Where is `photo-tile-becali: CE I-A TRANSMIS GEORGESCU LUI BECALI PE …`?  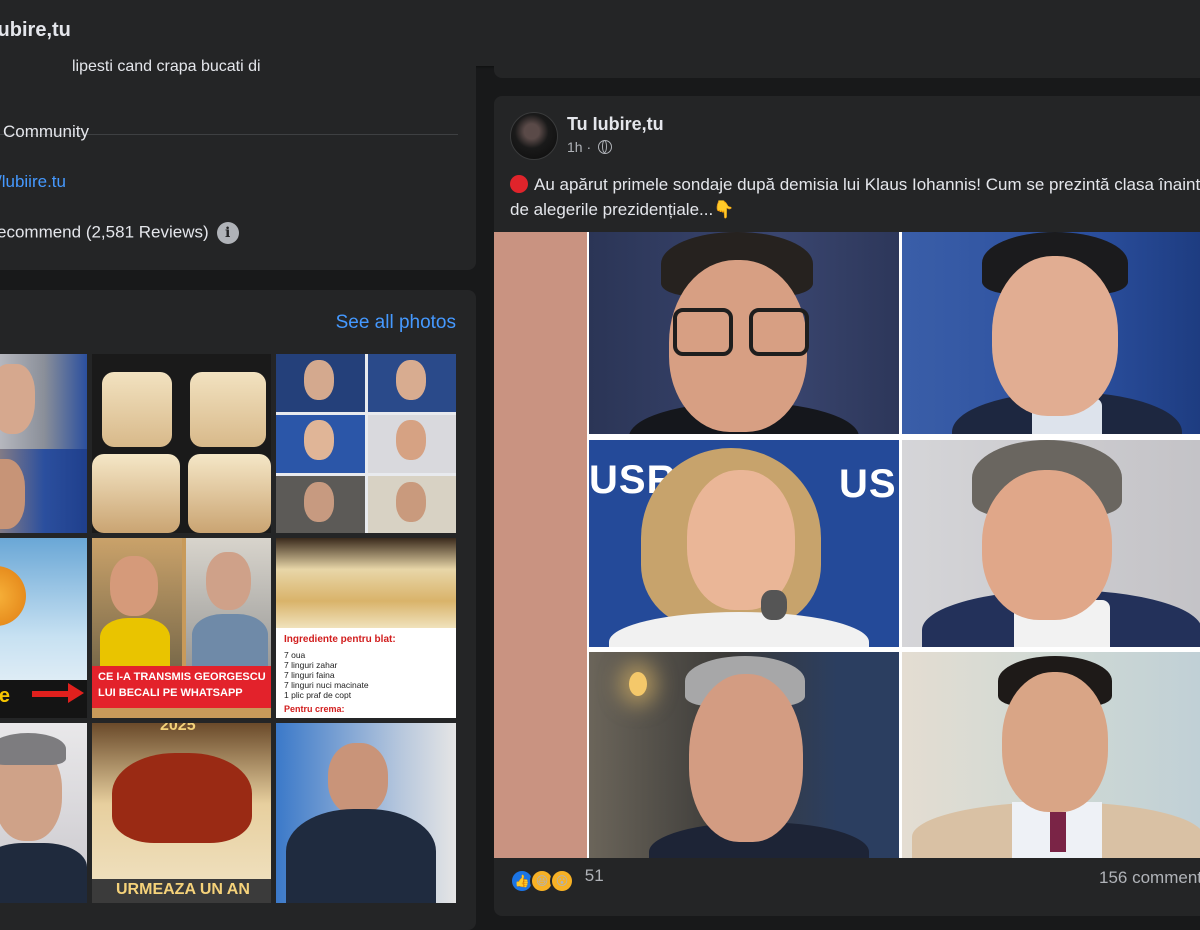 photo-tile-becali: CE I-A TRANSMIS GEORGESCU LUI BECALI PE … is located at coordinates (181, 628).